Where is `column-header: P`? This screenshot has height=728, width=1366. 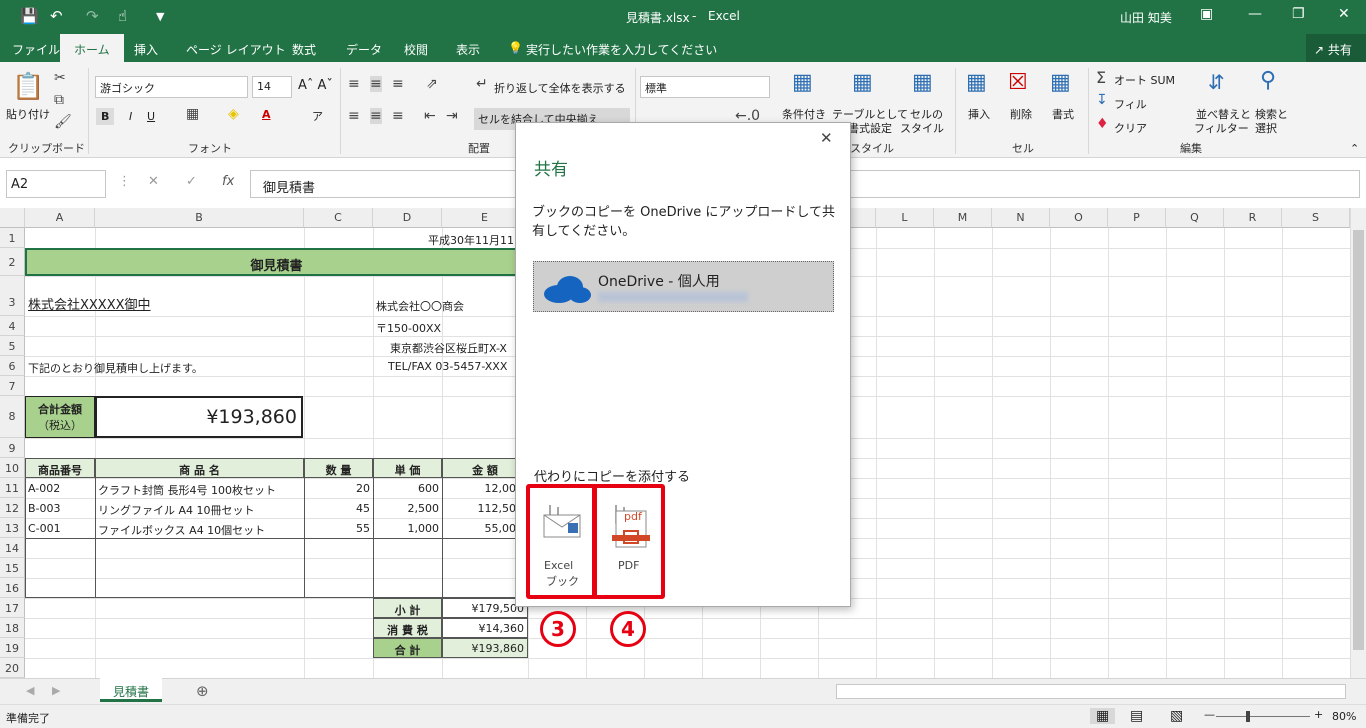 column-header: P is located at coordinates (1137, 218).